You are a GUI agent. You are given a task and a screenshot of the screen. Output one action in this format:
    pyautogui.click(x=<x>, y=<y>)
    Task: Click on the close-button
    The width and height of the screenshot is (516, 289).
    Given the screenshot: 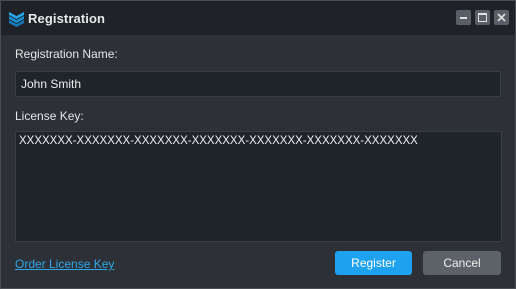 What is the action you would take?
    pyautogui.click(x=501, y=17)
    